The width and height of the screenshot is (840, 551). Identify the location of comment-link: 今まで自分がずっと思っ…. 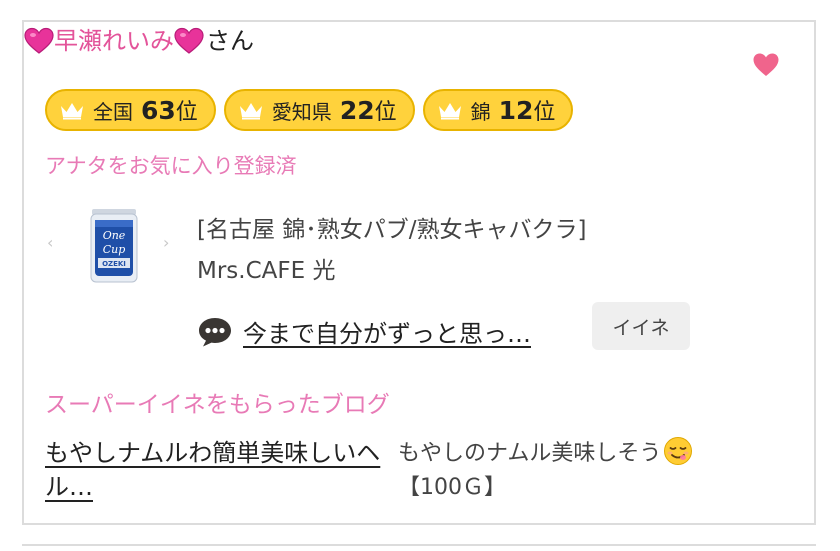
(387, 331).